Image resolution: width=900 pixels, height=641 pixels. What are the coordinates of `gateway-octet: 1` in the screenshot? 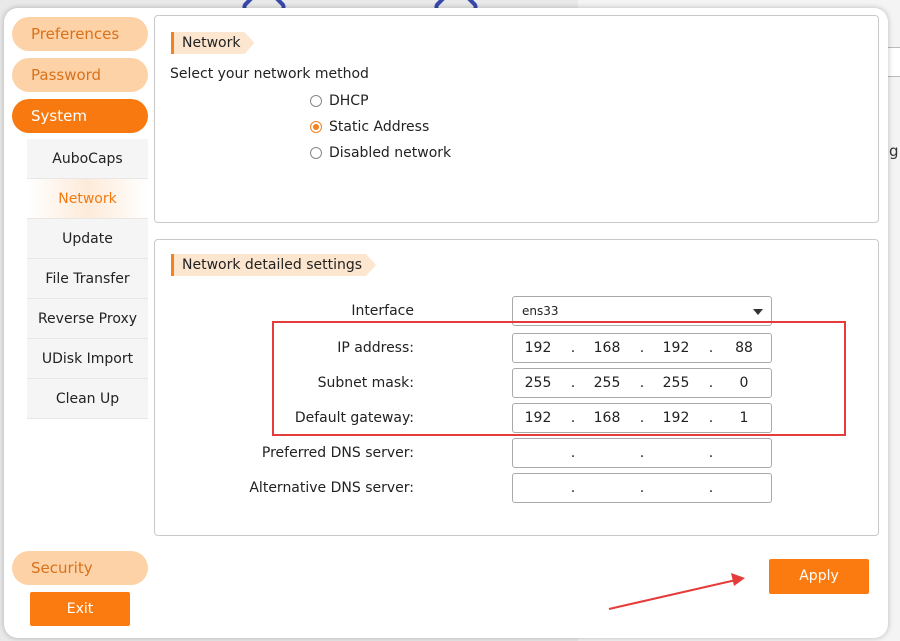 It's located at (744, 418).